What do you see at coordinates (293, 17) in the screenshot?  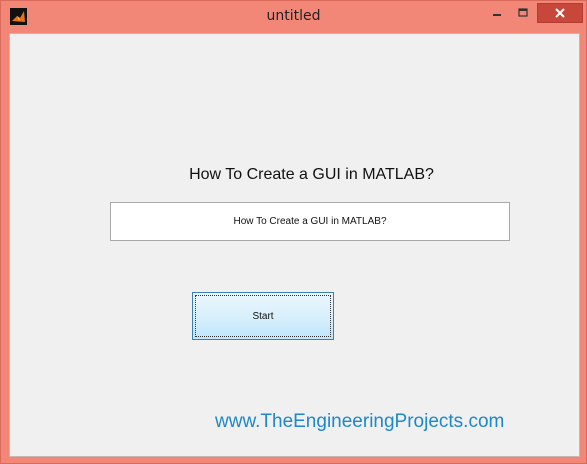 I see `title-bar: untitled` at bounding box center [293, 17].